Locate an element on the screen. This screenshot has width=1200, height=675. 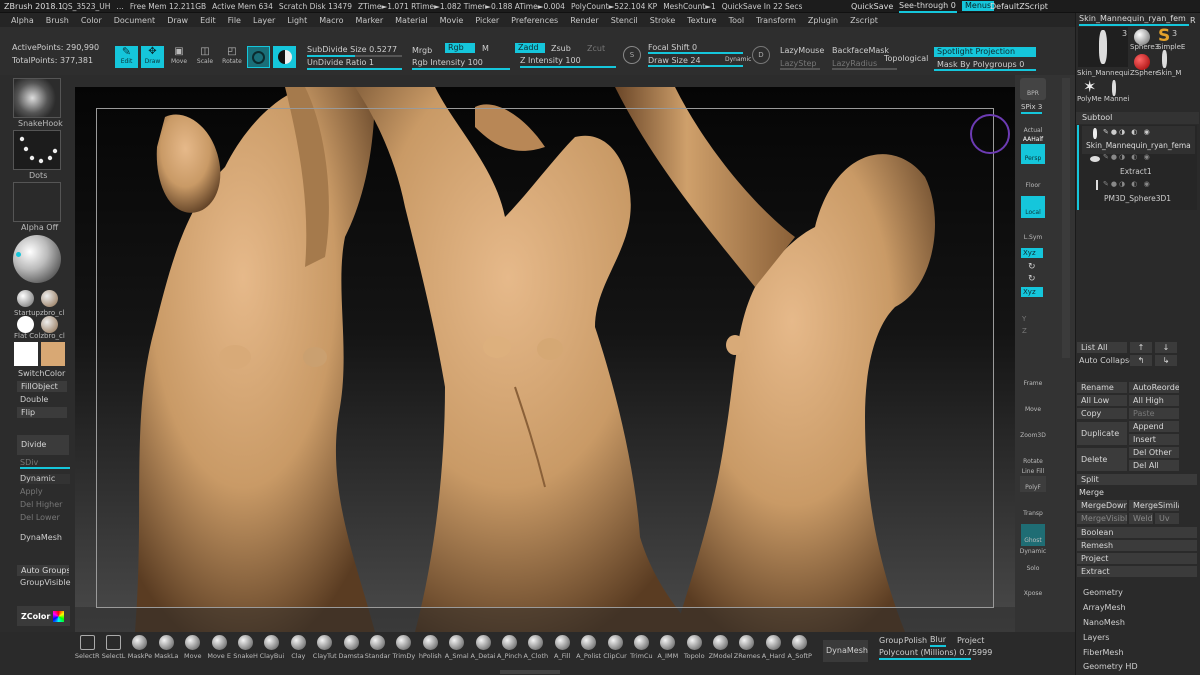
stroke-thumbnail is located at coordinates (37, 150).